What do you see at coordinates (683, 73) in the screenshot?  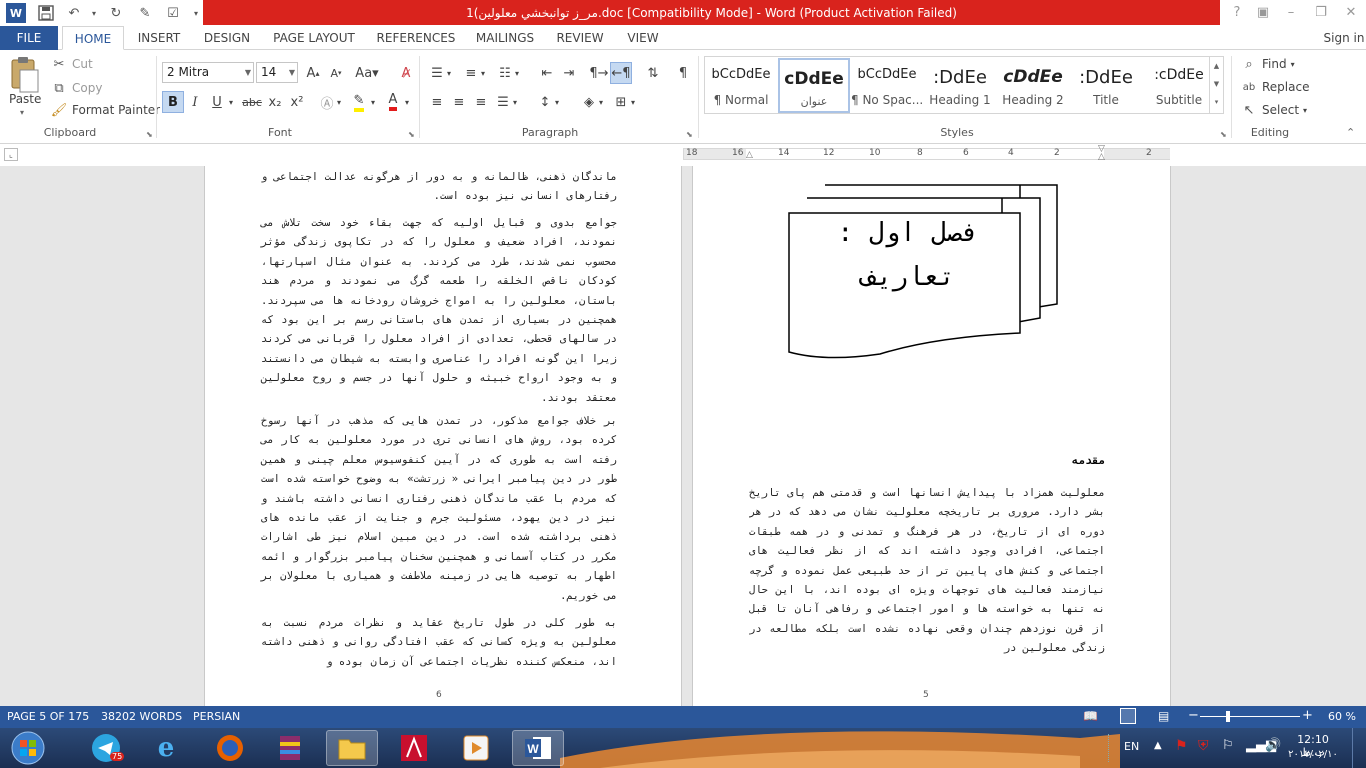 I see `show-marks-icon: ¶` at bounding box center [683, 73].